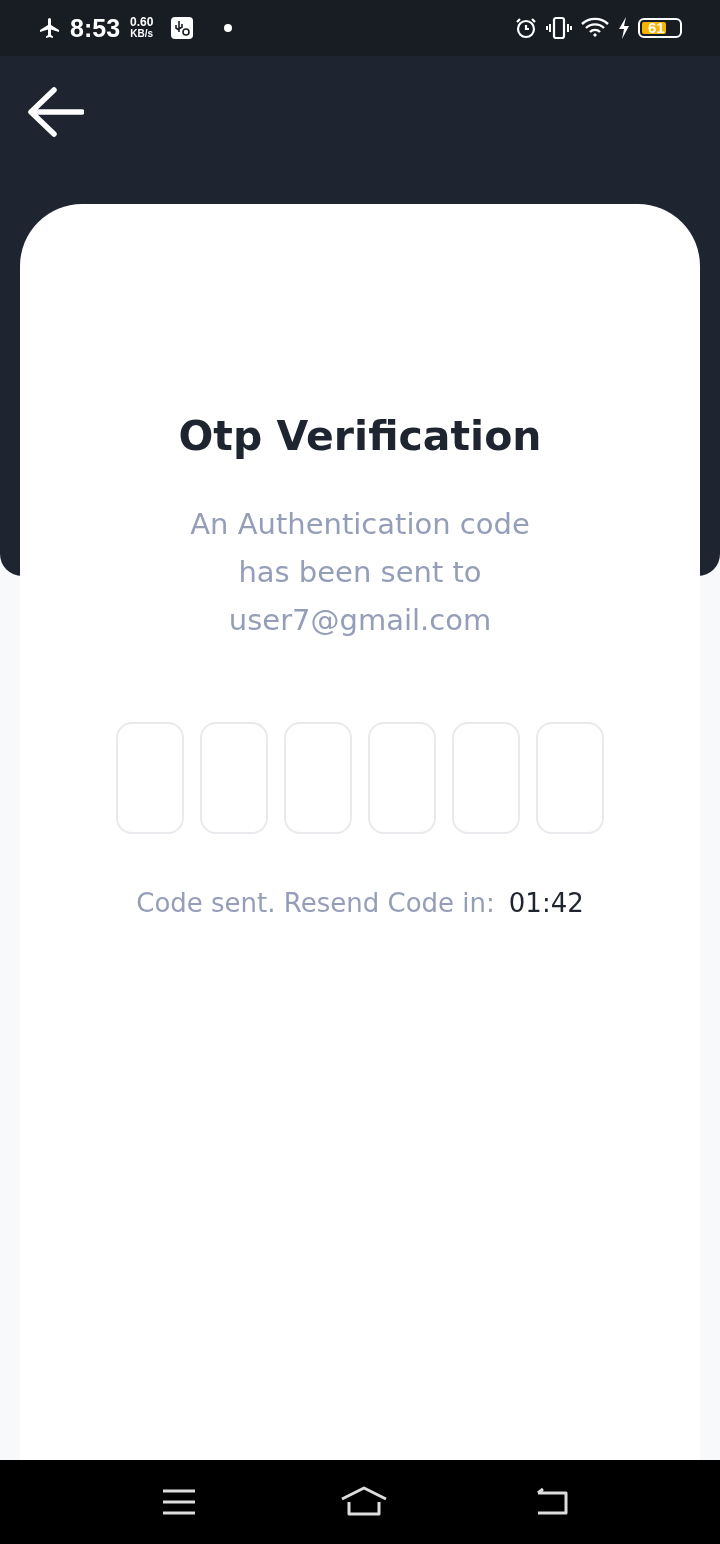 Image resolution: width=720 pixels, height=1544 pixels. Describe the element at coordinates (656, 28) in the screenshot. I see `battery-level: 61` at that location.